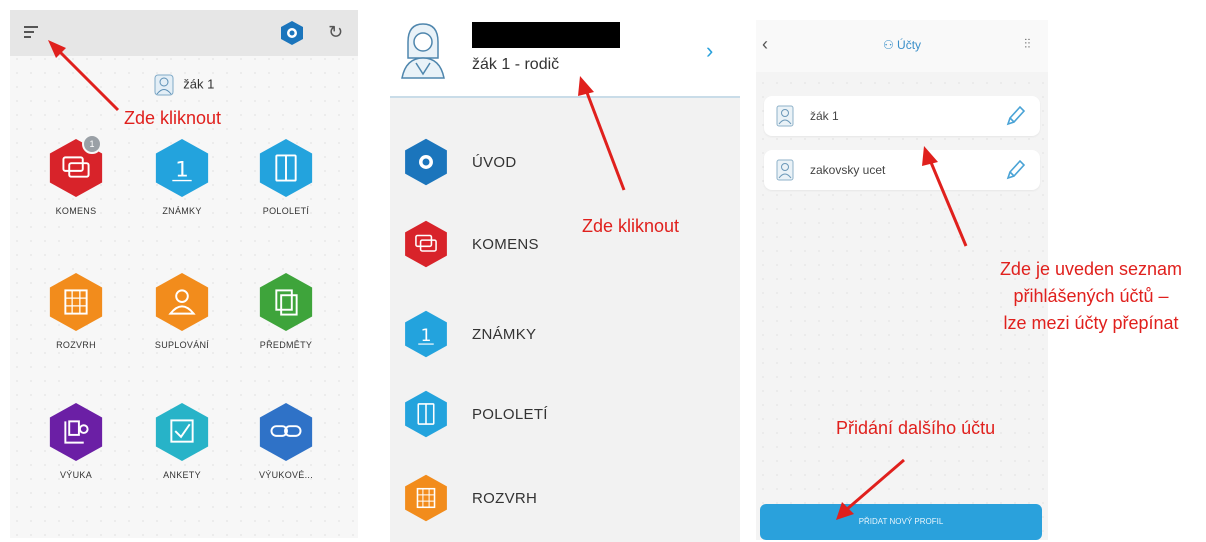 The height and width of the screenshot is (542, 1206). I want to click on link-icon, so click(286, 432).